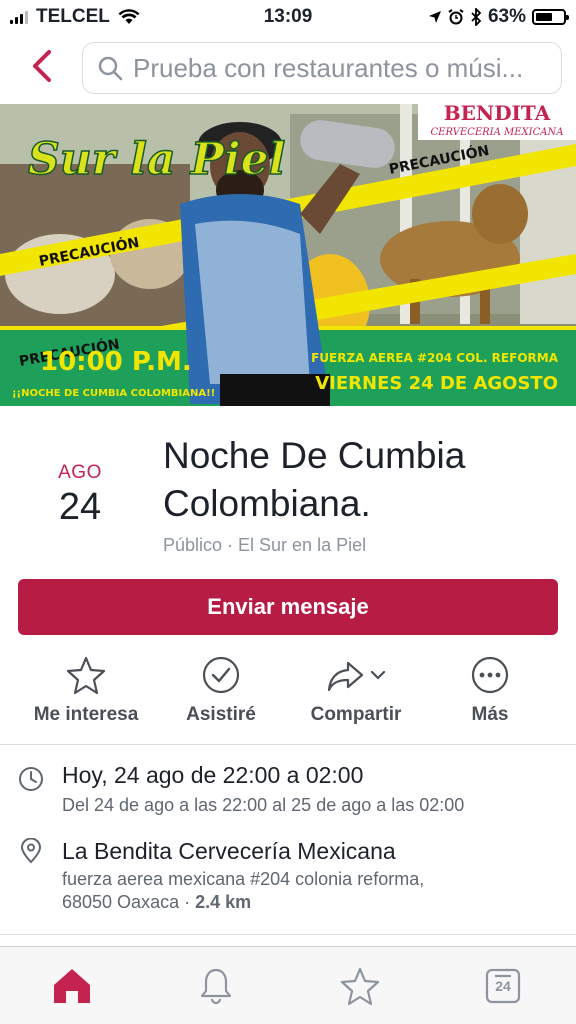 Image resolution: width=576 pixels, height=1024 pixels. I want to click on search-icon, so click(110, 68).